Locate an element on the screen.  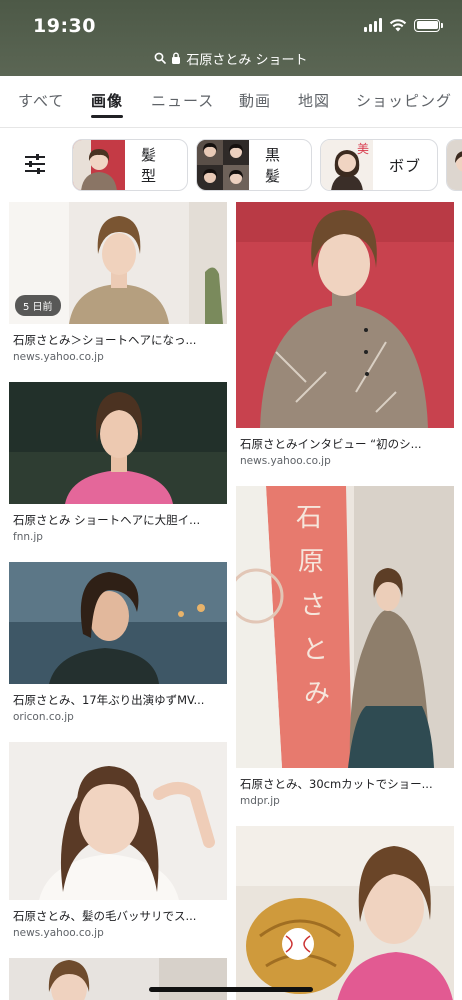
wifi-icon is located at coordinates (398, 25).